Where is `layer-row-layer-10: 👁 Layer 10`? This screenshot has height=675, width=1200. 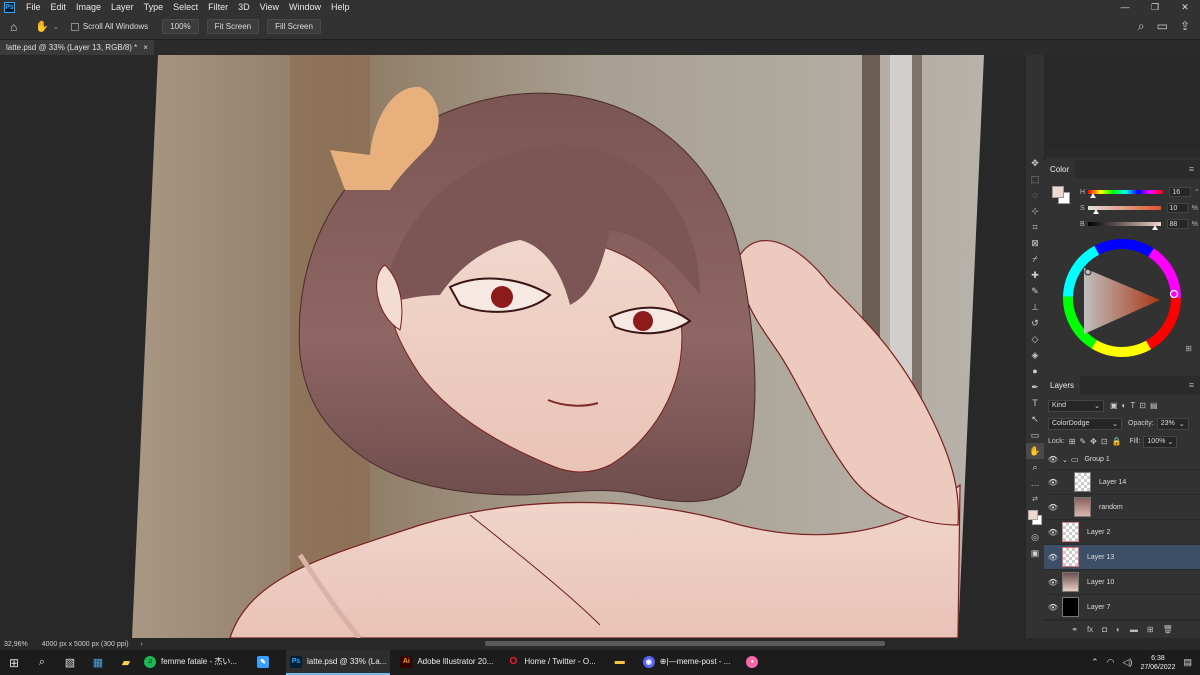 layer-row-layer-10: 👁 Layer 10 is located at coordinates (1122, 582).